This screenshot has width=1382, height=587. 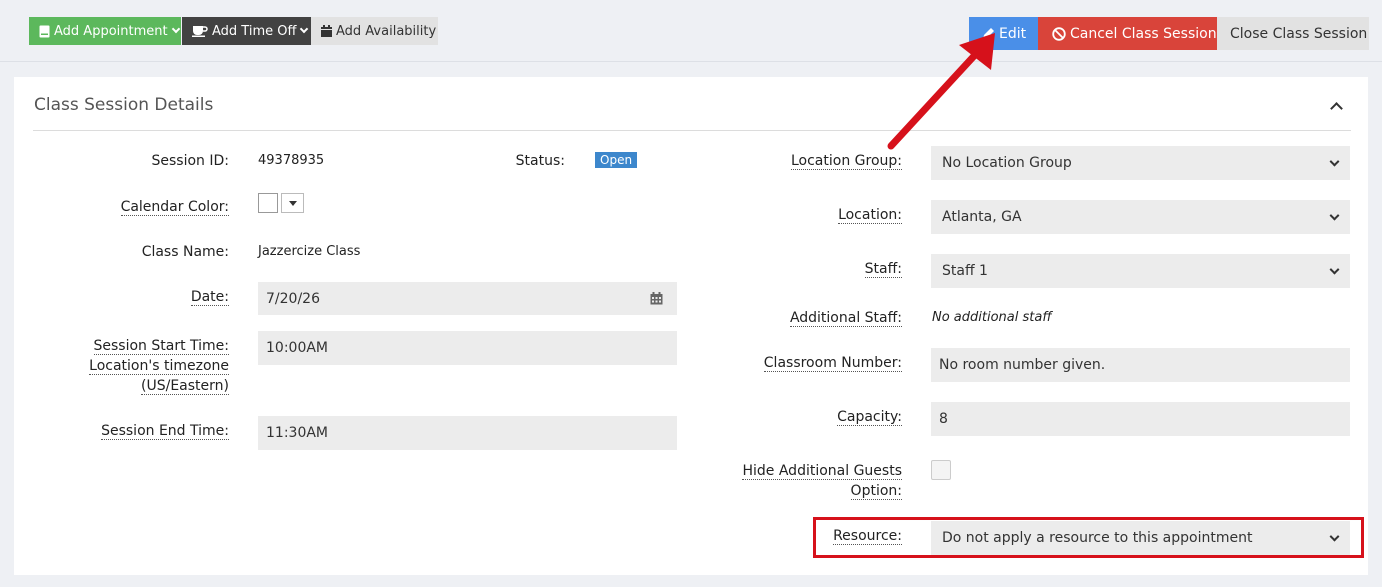 What do you see at coordinates (1299, 33) in the screenshot?
I see `close-class-session-label: Close Class Session` at bounding box center [1299, 33].